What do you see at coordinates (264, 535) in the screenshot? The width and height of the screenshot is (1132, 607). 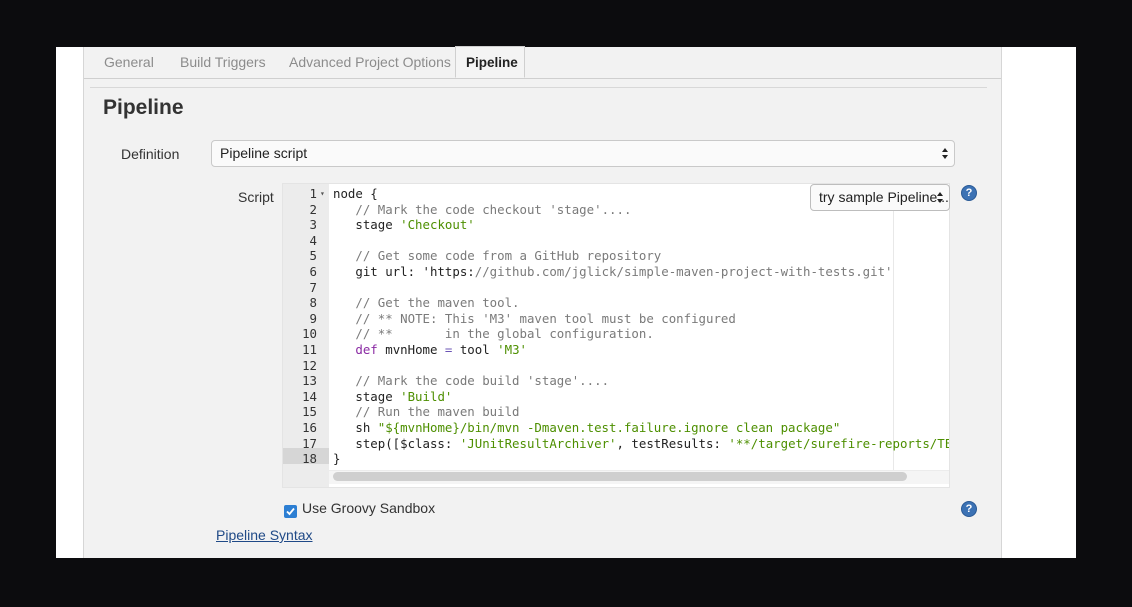 I see `pipeline-syntax-link: Pipeline Syntax` at bounding box center [264, 535].